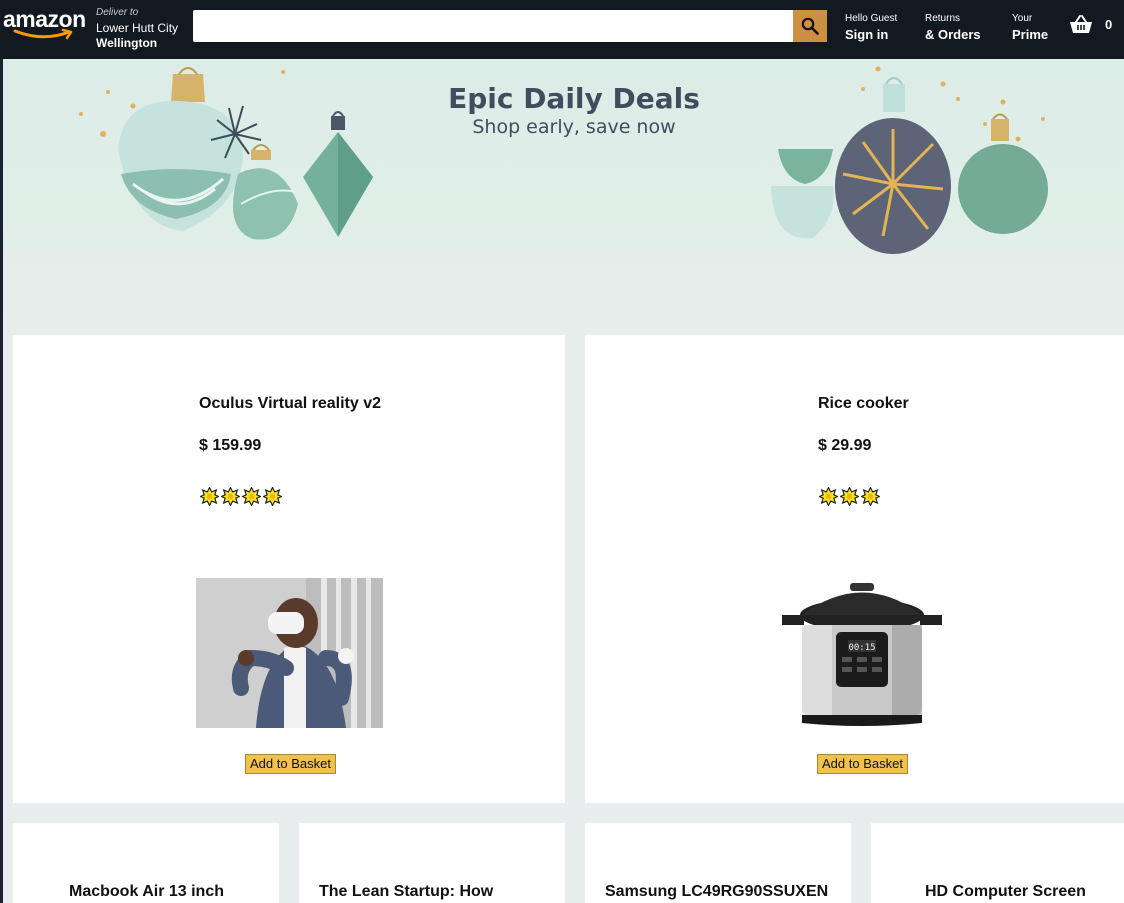 The image size is (1124, 903). I want to click on nav-sign-in-small: Hello Guest, so click(871, 18).